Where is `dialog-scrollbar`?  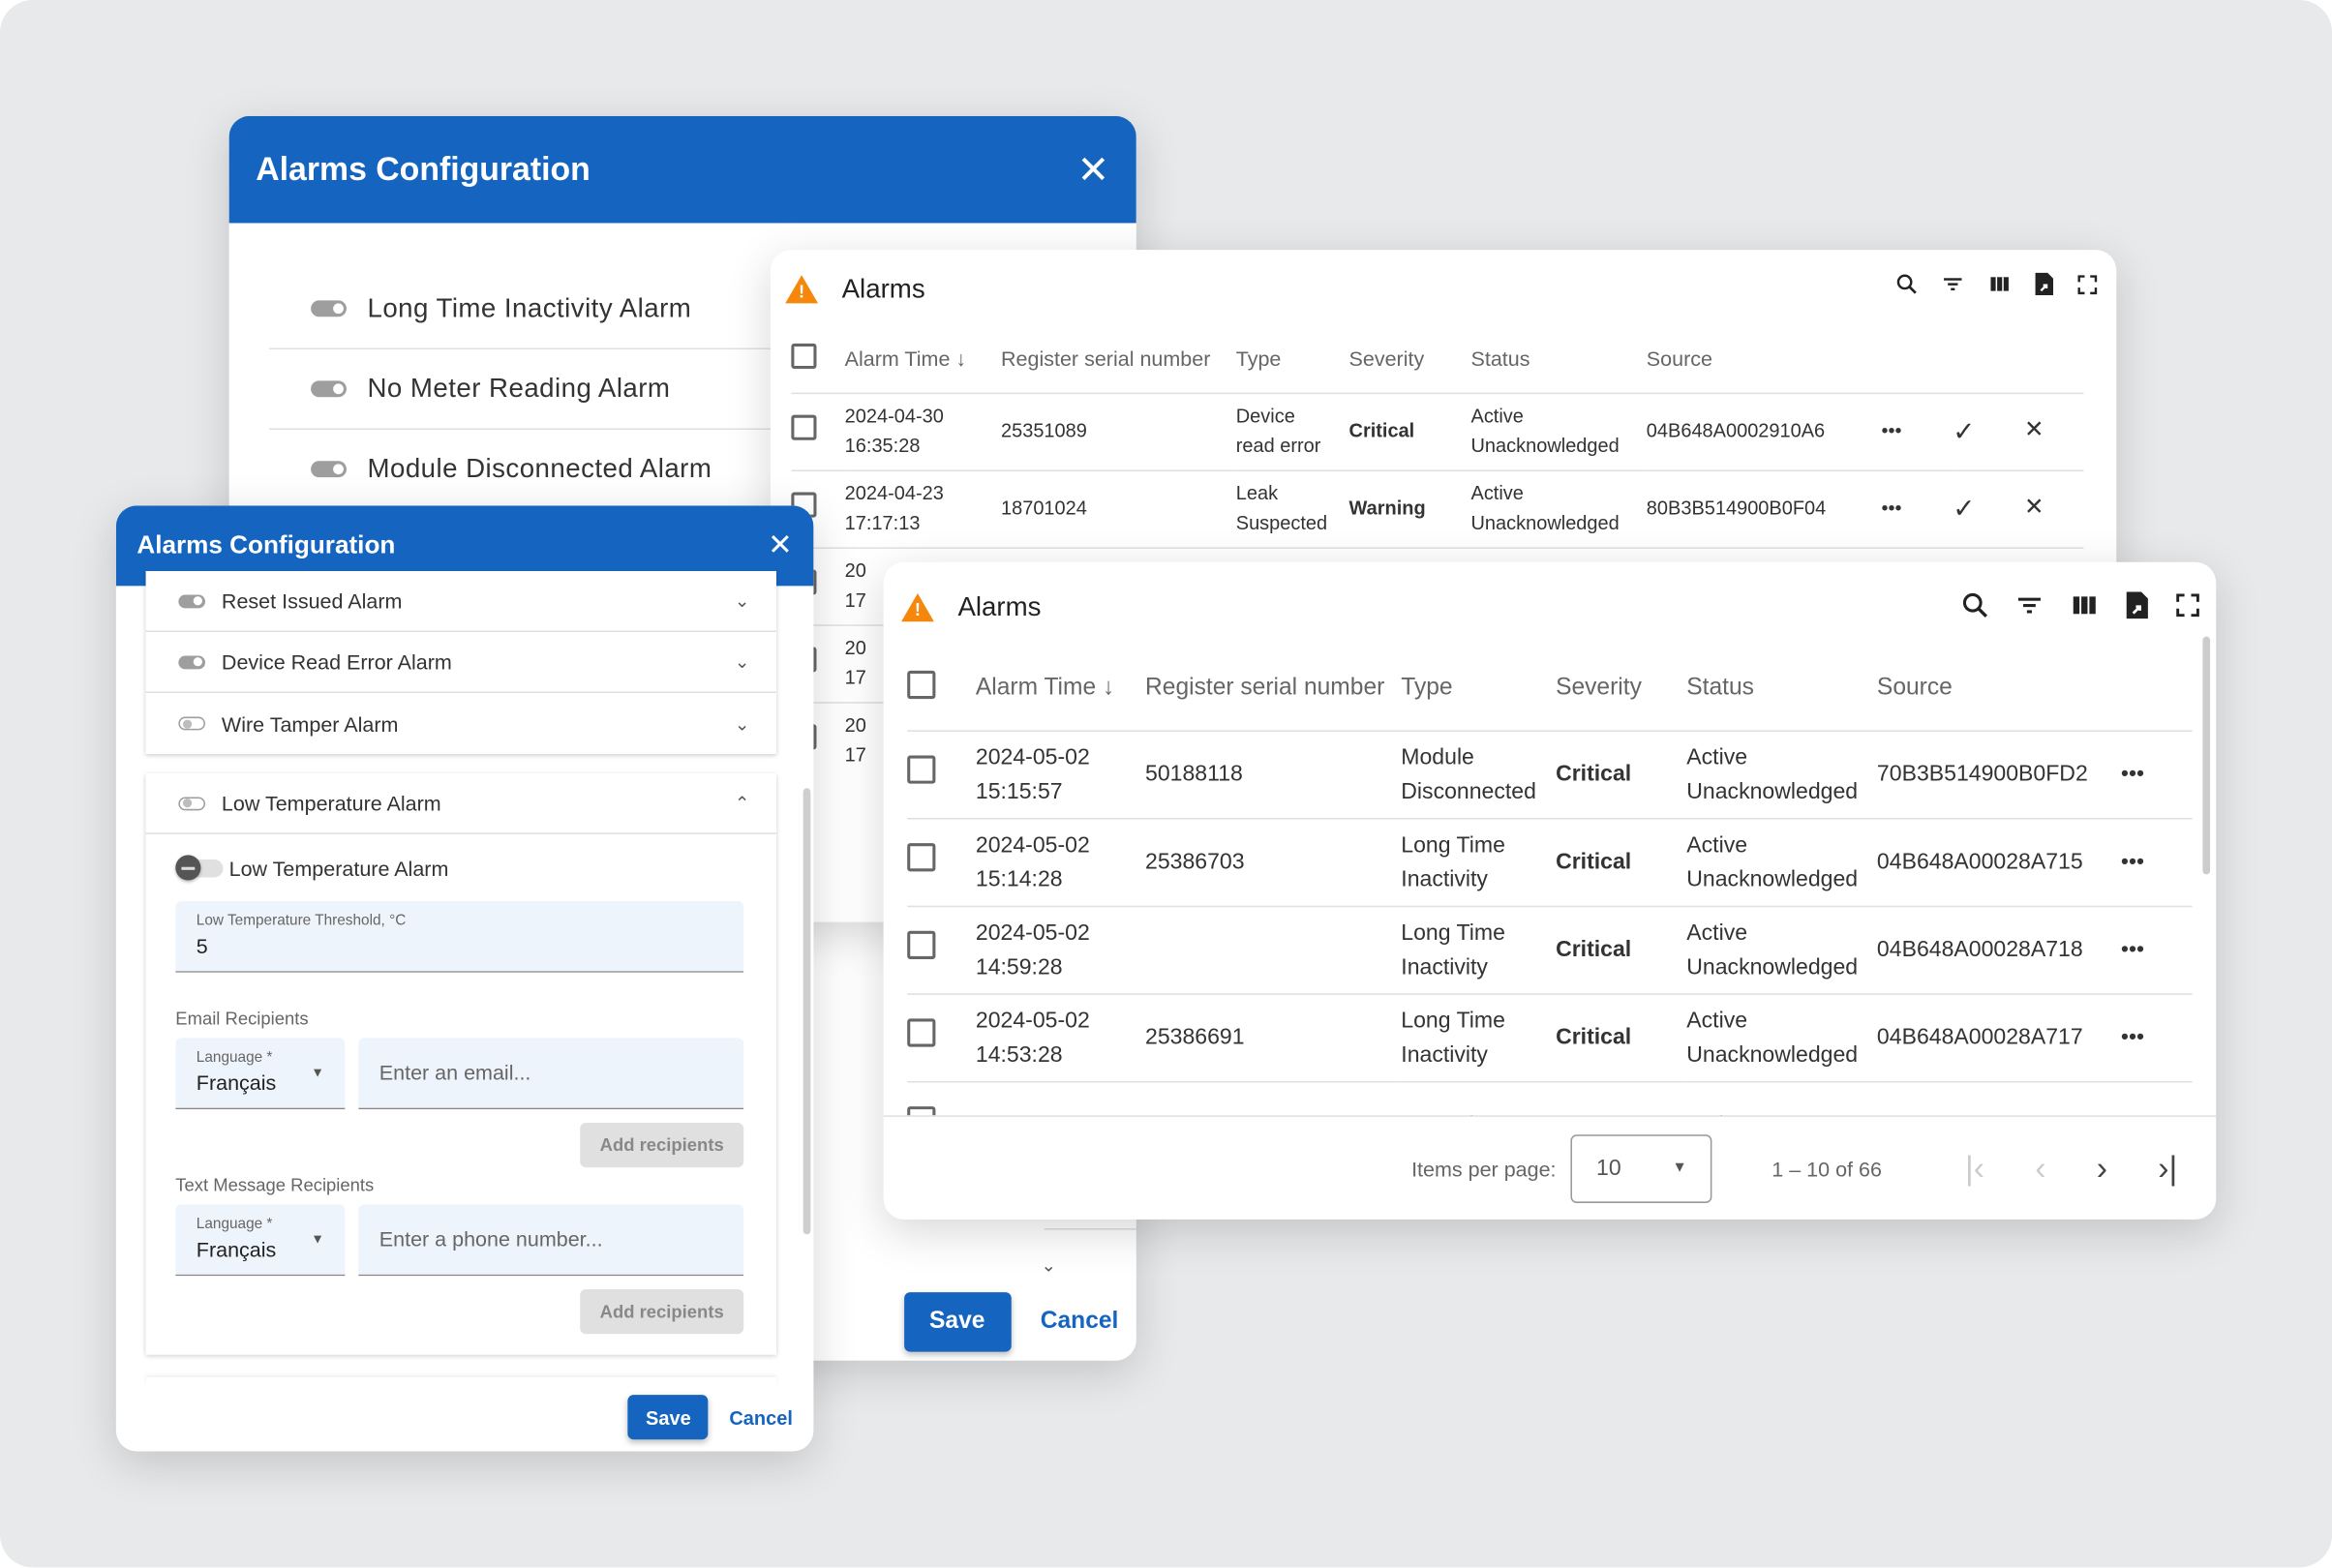 dialog-scrollbar is located at coordinates (807, 1011).